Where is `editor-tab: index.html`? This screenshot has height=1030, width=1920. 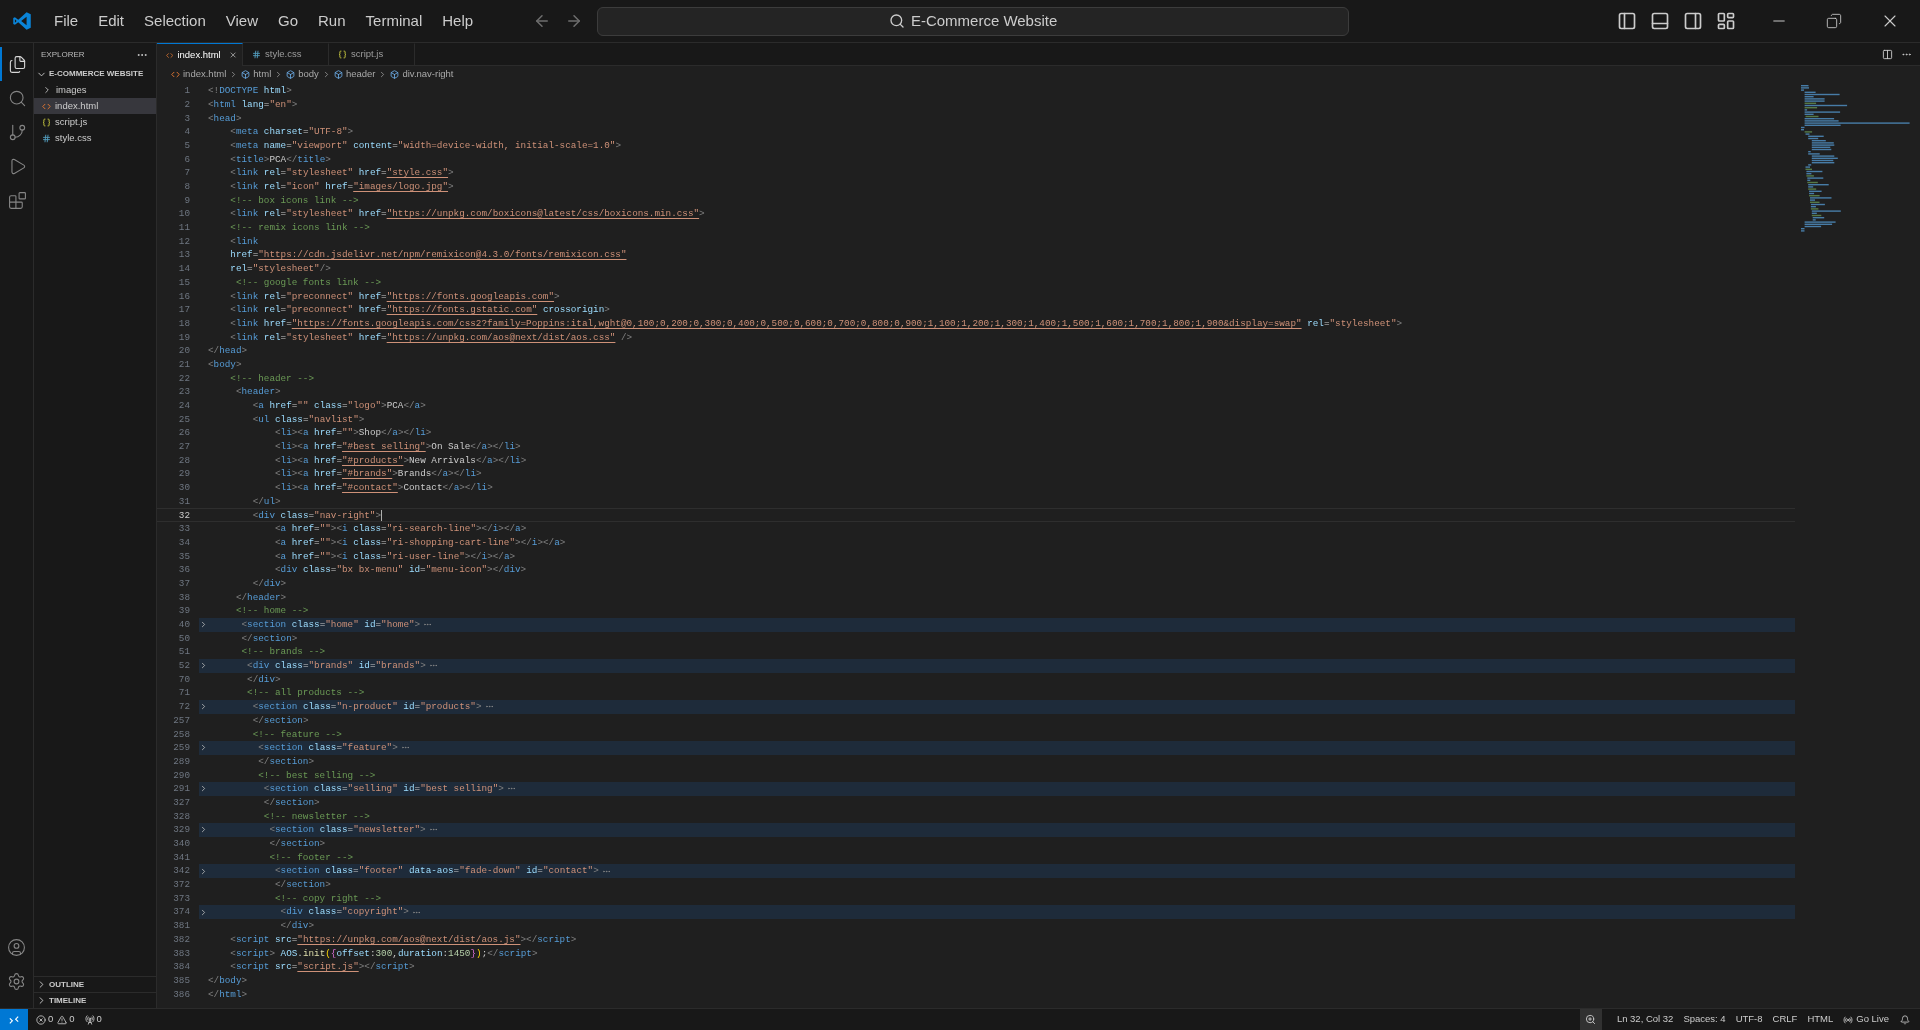
editor-tab: index.html is located at coordinates (200, 54).